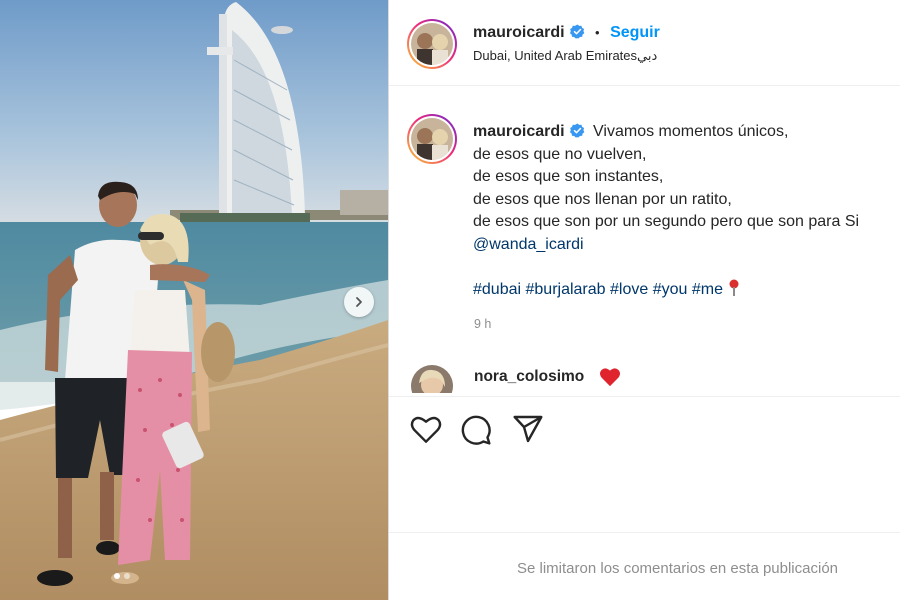 The width and height of the screenshot is (900, 600). I want to click on hashtag-link: #love, so click(629, 289).